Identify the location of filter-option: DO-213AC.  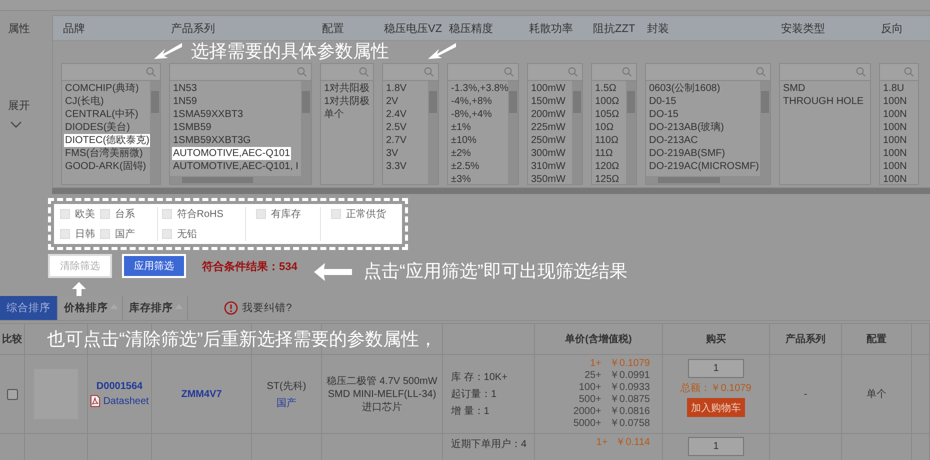
(673, 140).